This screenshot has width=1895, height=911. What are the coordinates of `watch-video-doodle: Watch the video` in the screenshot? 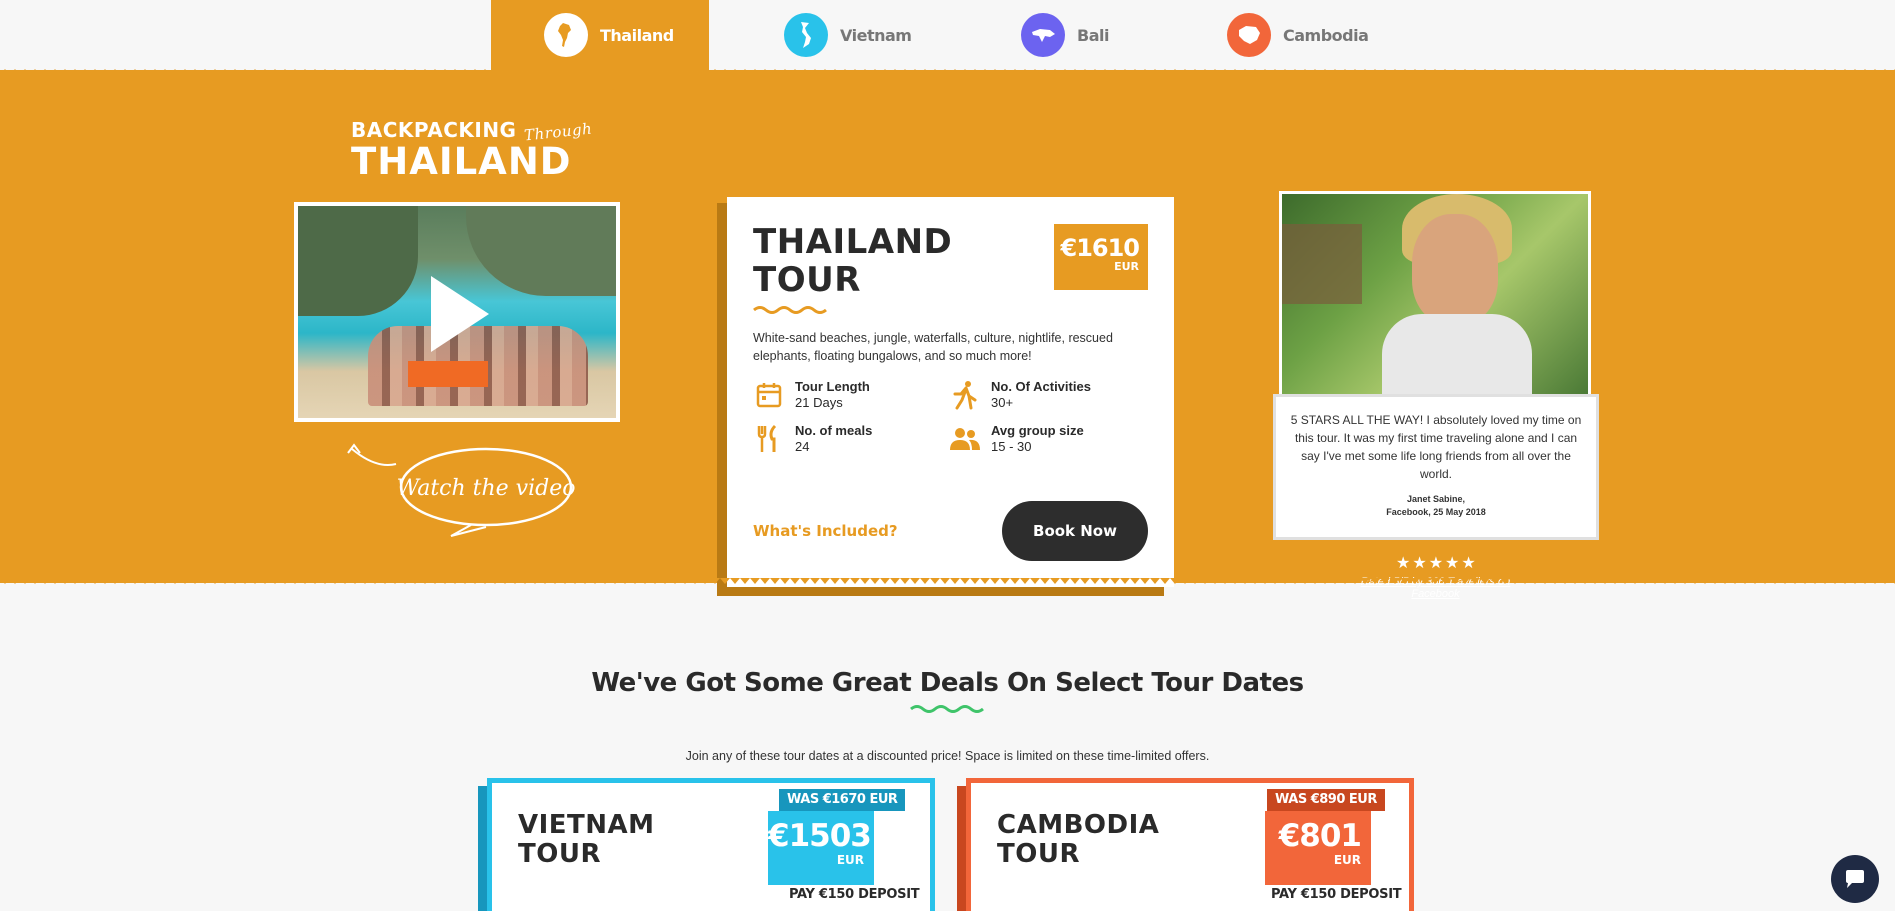 It's located at (461, 489).